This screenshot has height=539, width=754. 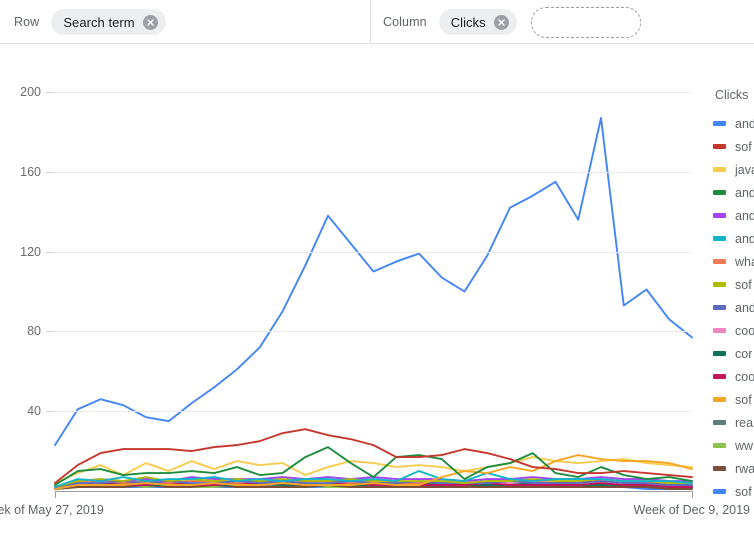 What do you see at coordinates (373, 456) in the screenshot?
I see `series-line` at bounding box center [373, 456].